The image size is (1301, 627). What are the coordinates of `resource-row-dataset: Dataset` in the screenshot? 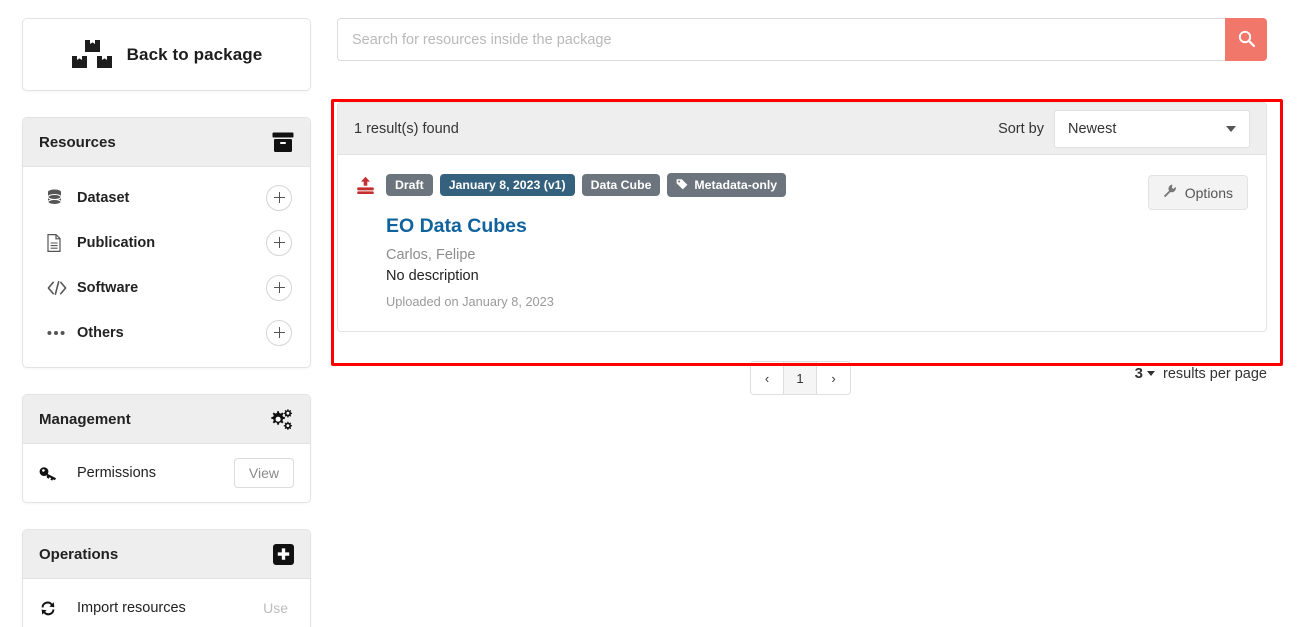 It's located at (166, 197).